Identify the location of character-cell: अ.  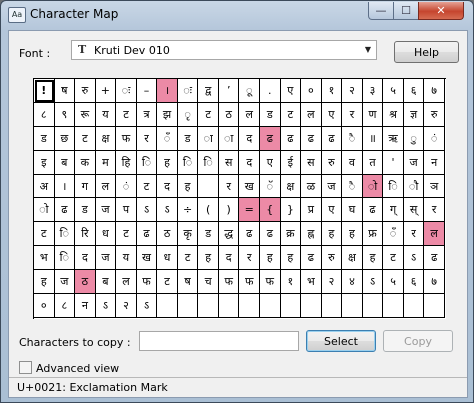
(44, 186).